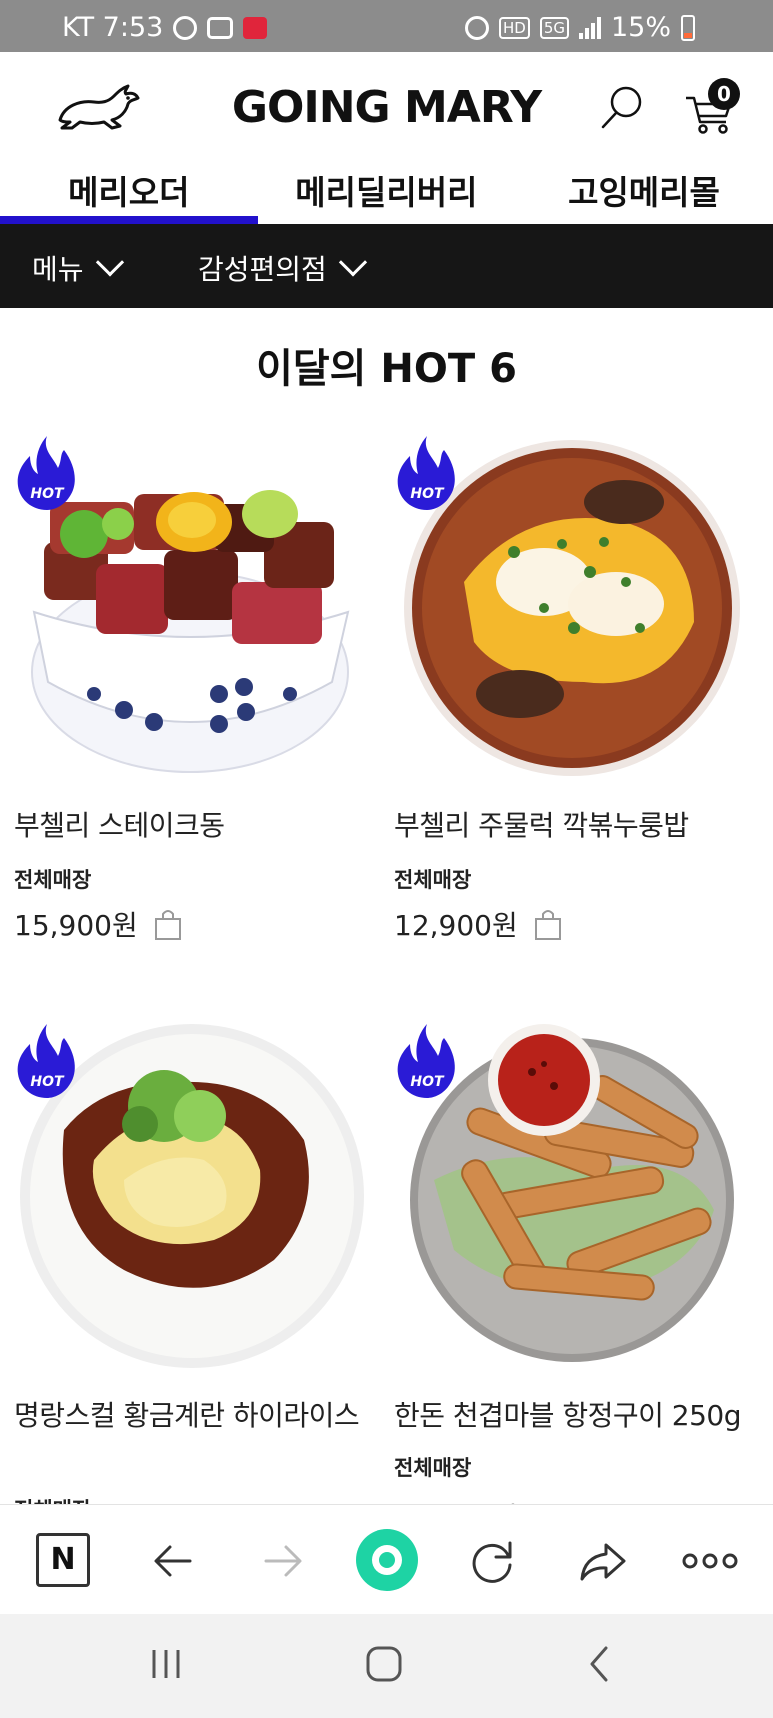  I want to click on home-icon, so click(384, 1664).